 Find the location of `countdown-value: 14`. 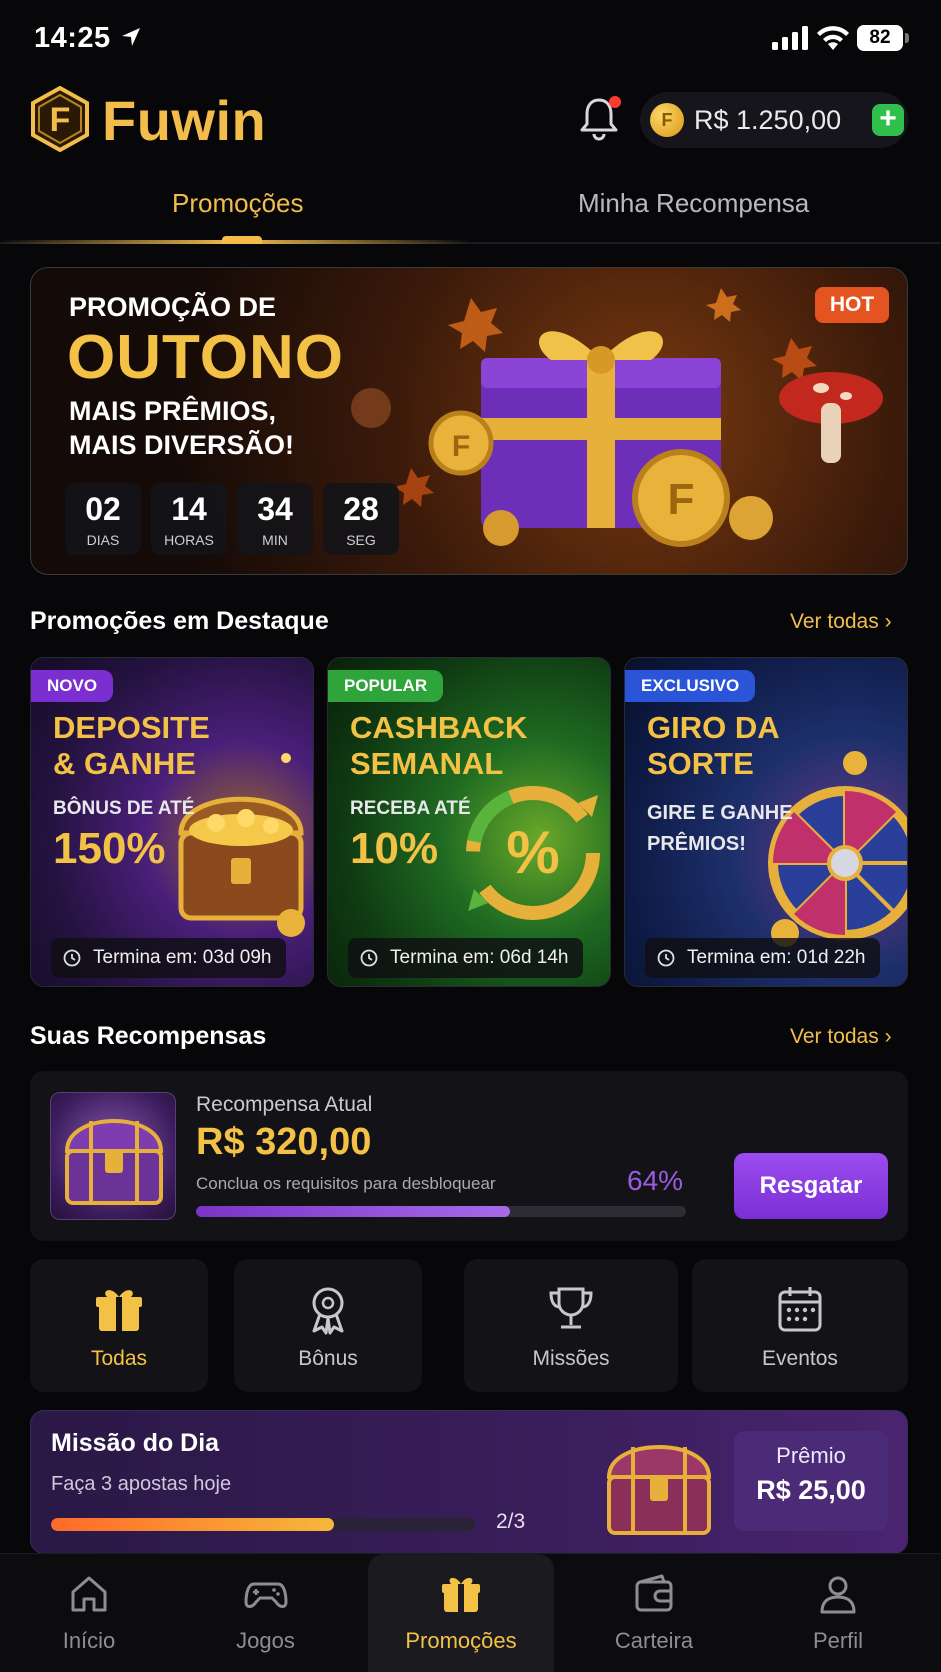

countdown-value: 14 is located at coordinates (189, 509).